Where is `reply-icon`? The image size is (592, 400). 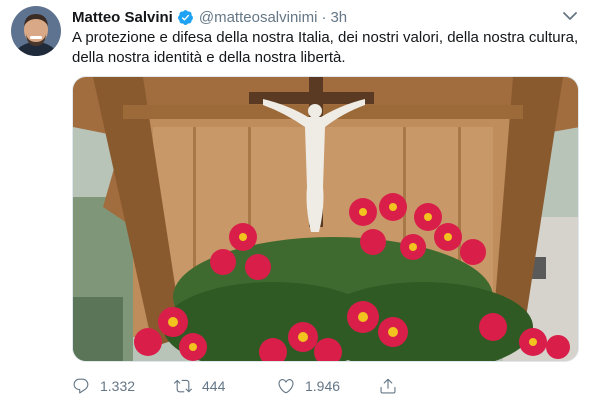 reply-icon is located at coordinates (81, 386).